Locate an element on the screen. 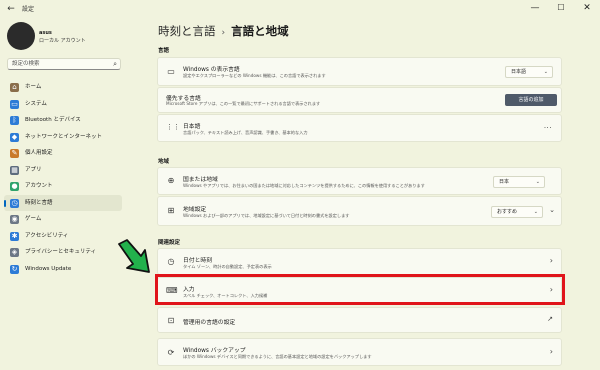  sidebar-item: ◆ ネットワークとインターネット is located at coordinates (63, 137).